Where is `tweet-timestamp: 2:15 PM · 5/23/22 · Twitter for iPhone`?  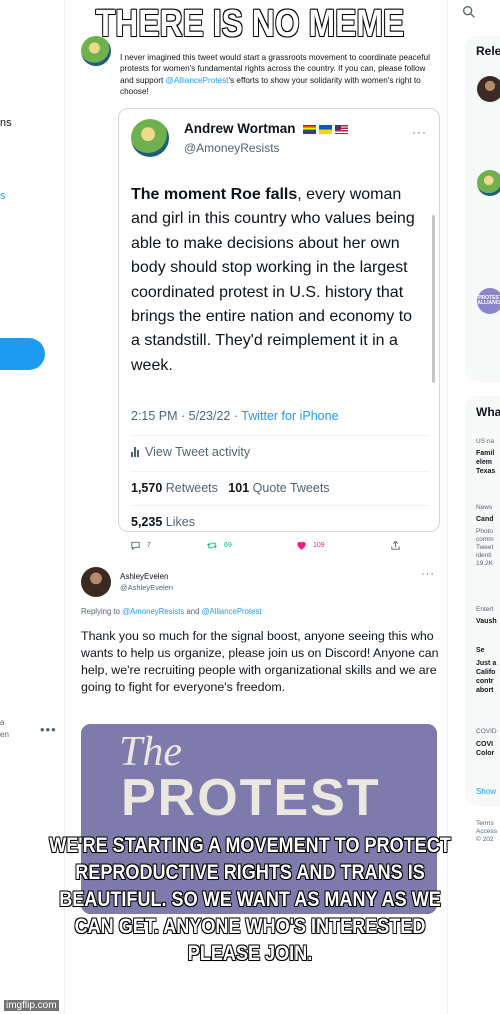
tweet-timestamp: 2:15 PM · 5/23/22 · Twitter for iPhone is located at coordinates (235, 416).